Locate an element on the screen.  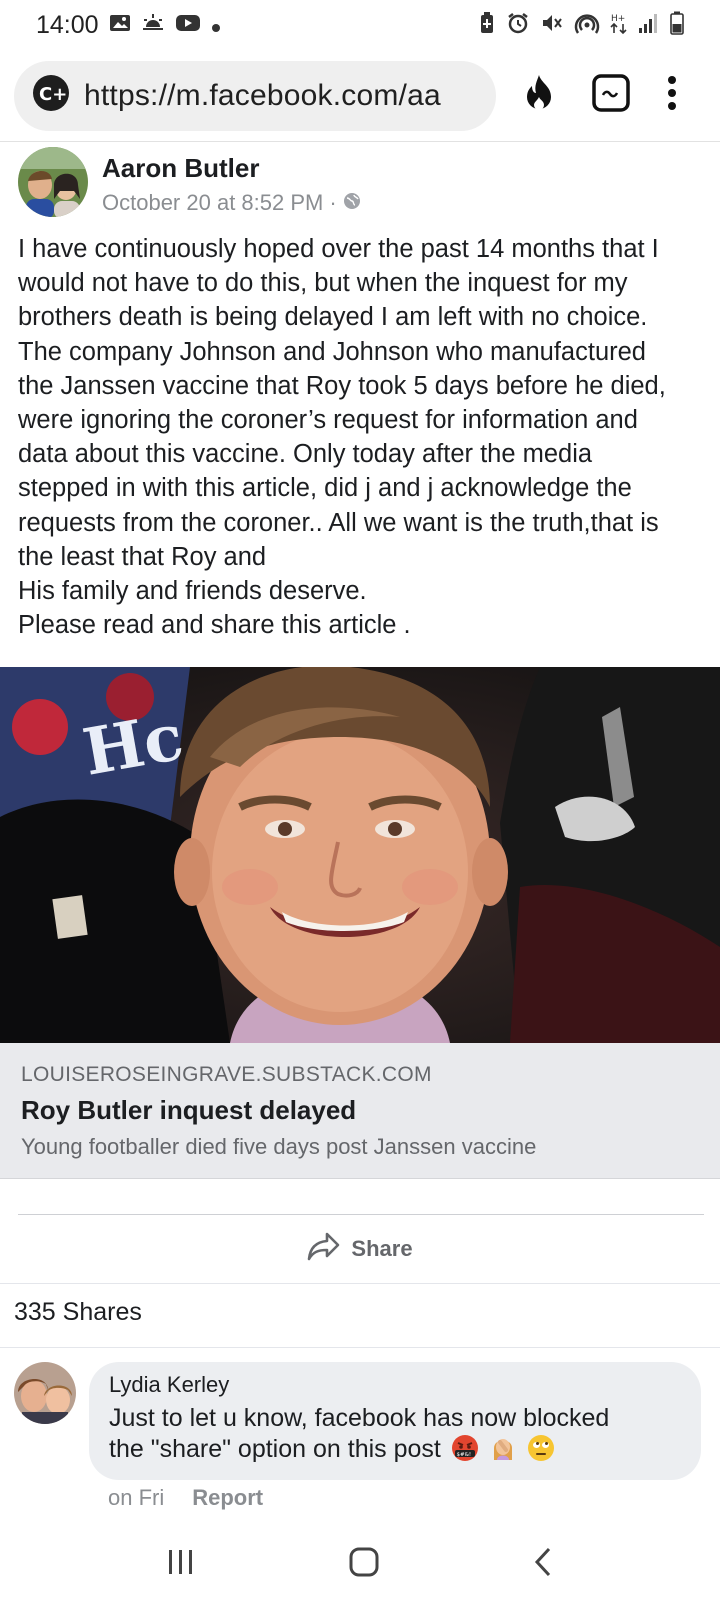
post-text-line: His family and friends deserve. is located at coordinates (192, 591).